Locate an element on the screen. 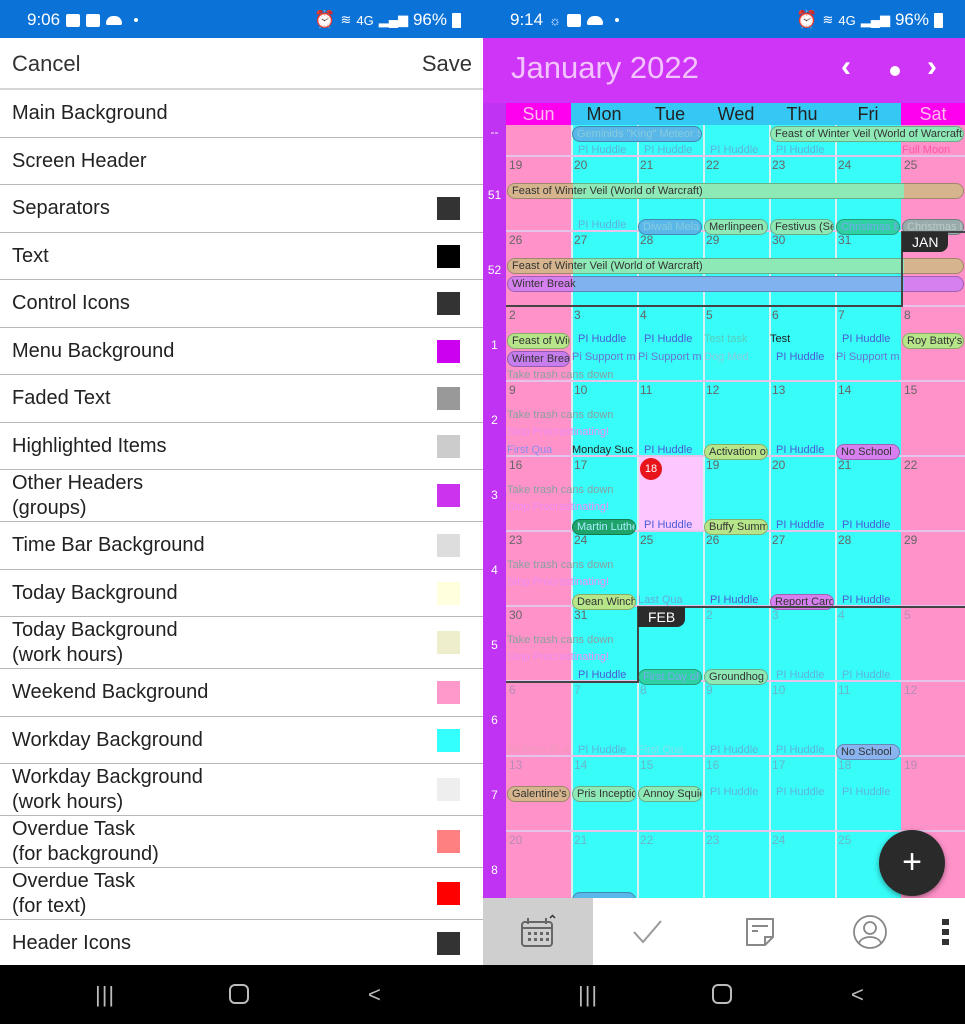 This screenshot has width=965, height=1024. color-setting-row: Weekend Background is located at coordinates (241, 693).